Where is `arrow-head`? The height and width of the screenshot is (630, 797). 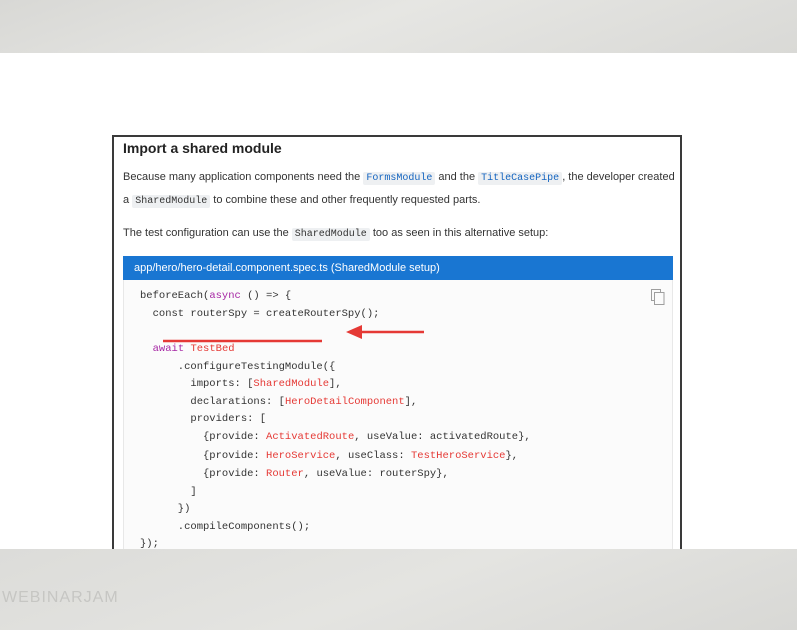 arrow-head is located at coordinates (354, 332).